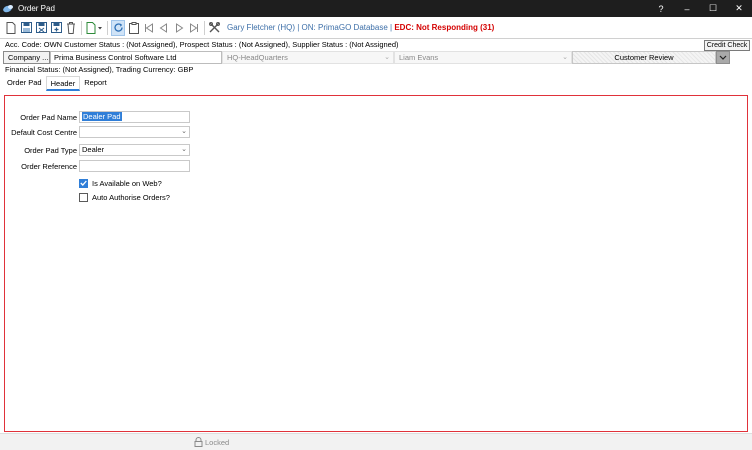 This screenshot has height=450, width=752. I want to click on order-pad-name-input: Dealer Pad, so click(134, 117).